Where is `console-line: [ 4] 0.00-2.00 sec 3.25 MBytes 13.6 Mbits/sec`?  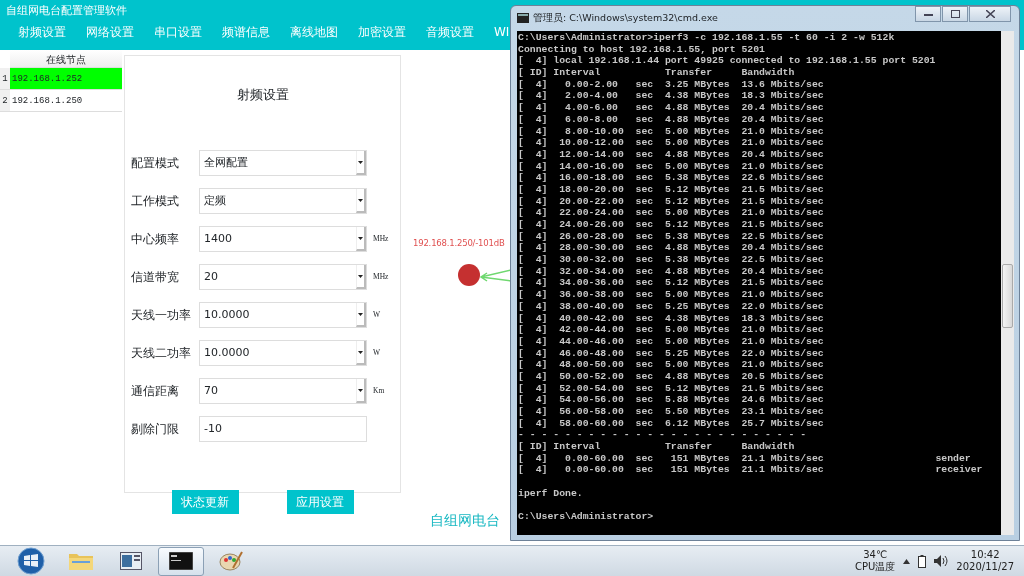 console-line: [ 4] 0.00-2.00 sec 3.25 MBytes 13.6 Mbits/sec is located at coordinates (671, 84).